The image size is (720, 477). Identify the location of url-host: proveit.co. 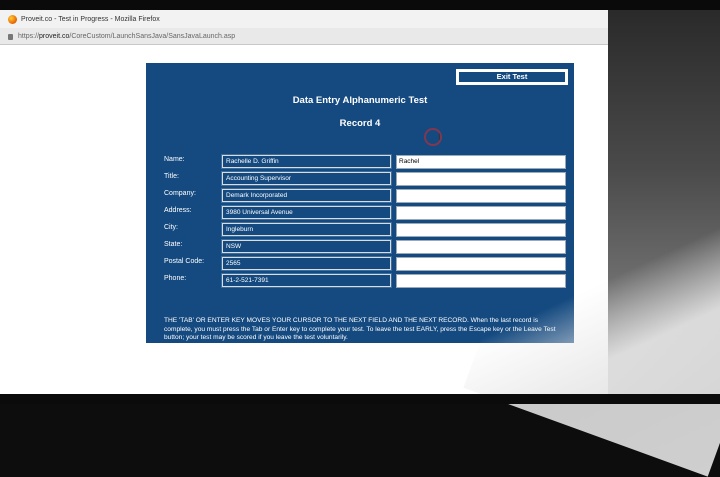
(54, 36).